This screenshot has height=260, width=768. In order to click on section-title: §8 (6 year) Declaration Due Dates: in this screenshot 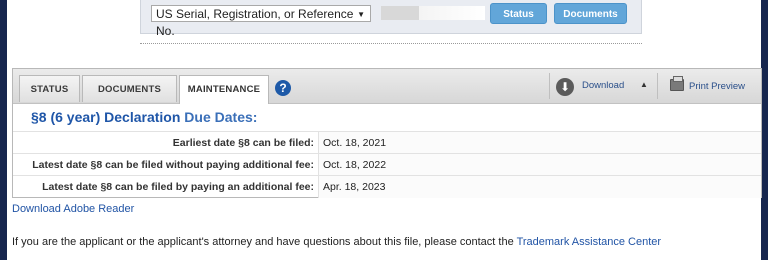, I will do `click(144, 117)`.